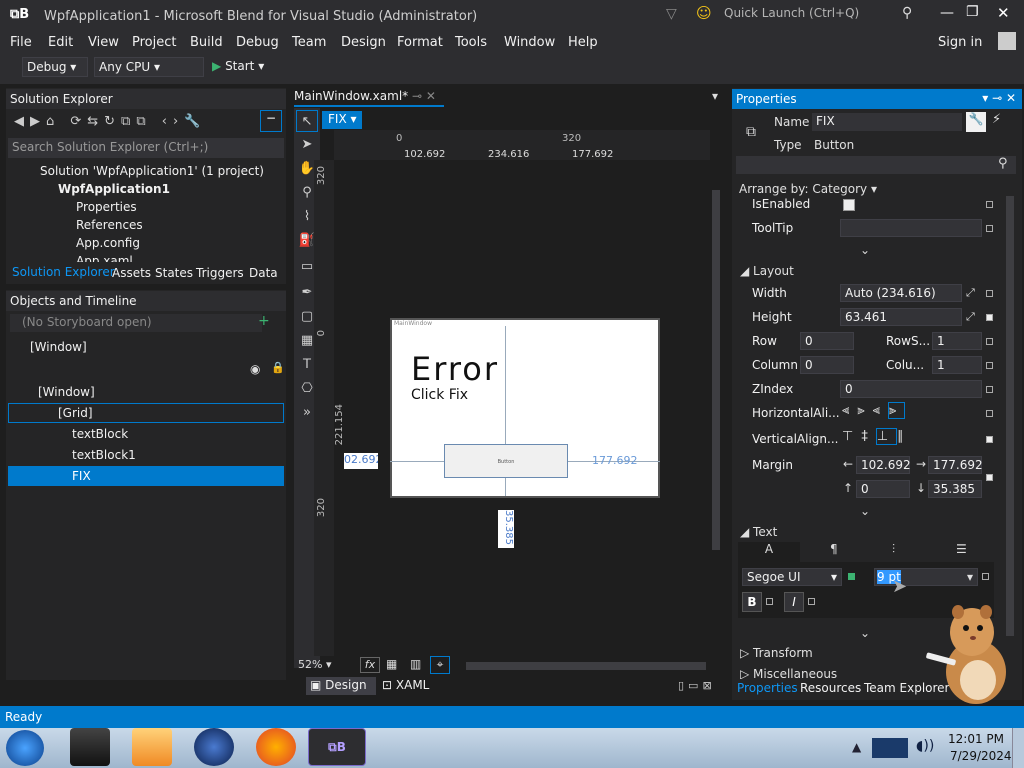 The width and height of the screenshot is (1024, 768). Describe the element at coordinates (769, 552) in the screenshot. I see `font-tab-icon: A` at that location.